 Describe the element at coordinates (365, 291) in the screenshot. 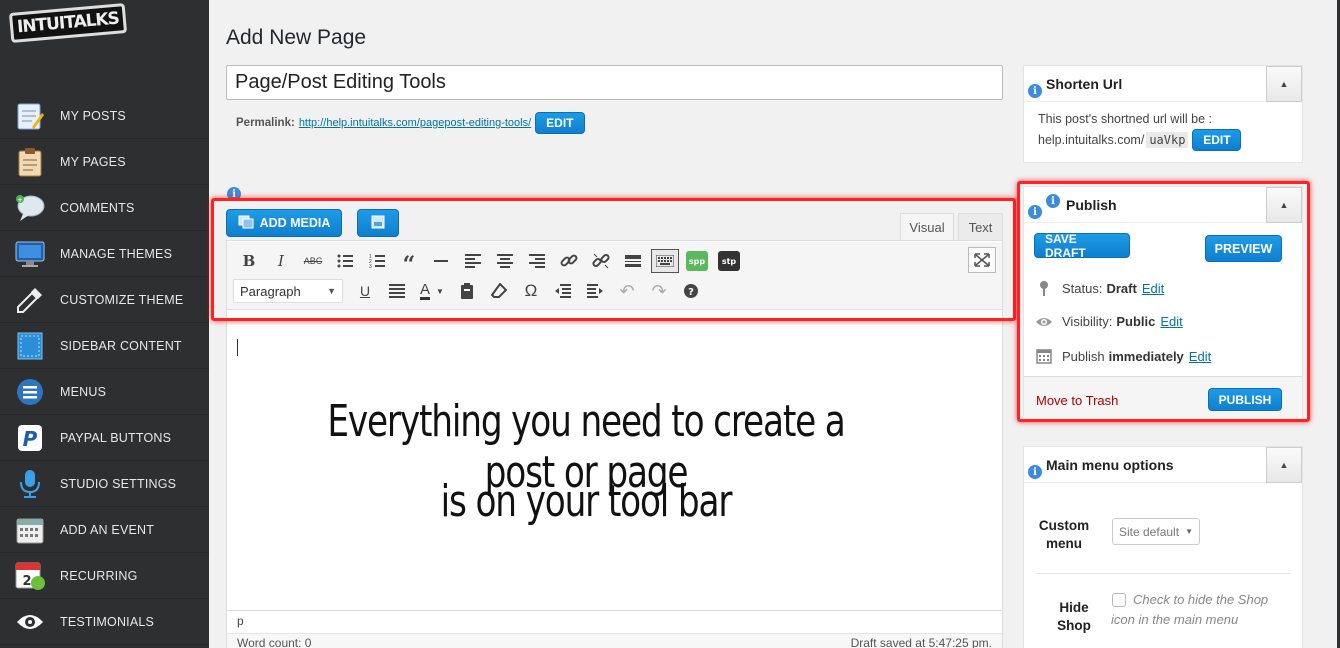

I see `underline-icon: U` at that location.